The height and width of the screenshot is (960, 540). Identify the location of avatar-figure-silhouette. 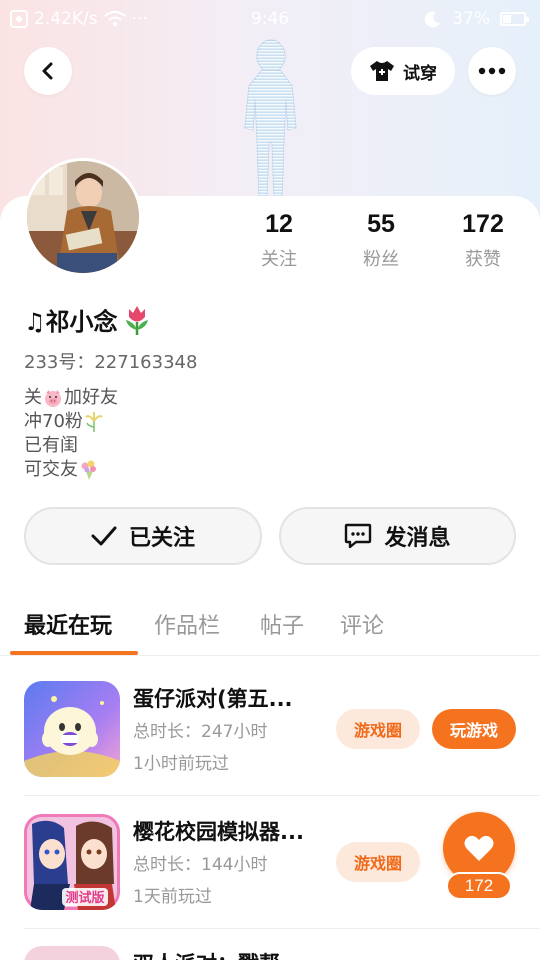
(270, 118).